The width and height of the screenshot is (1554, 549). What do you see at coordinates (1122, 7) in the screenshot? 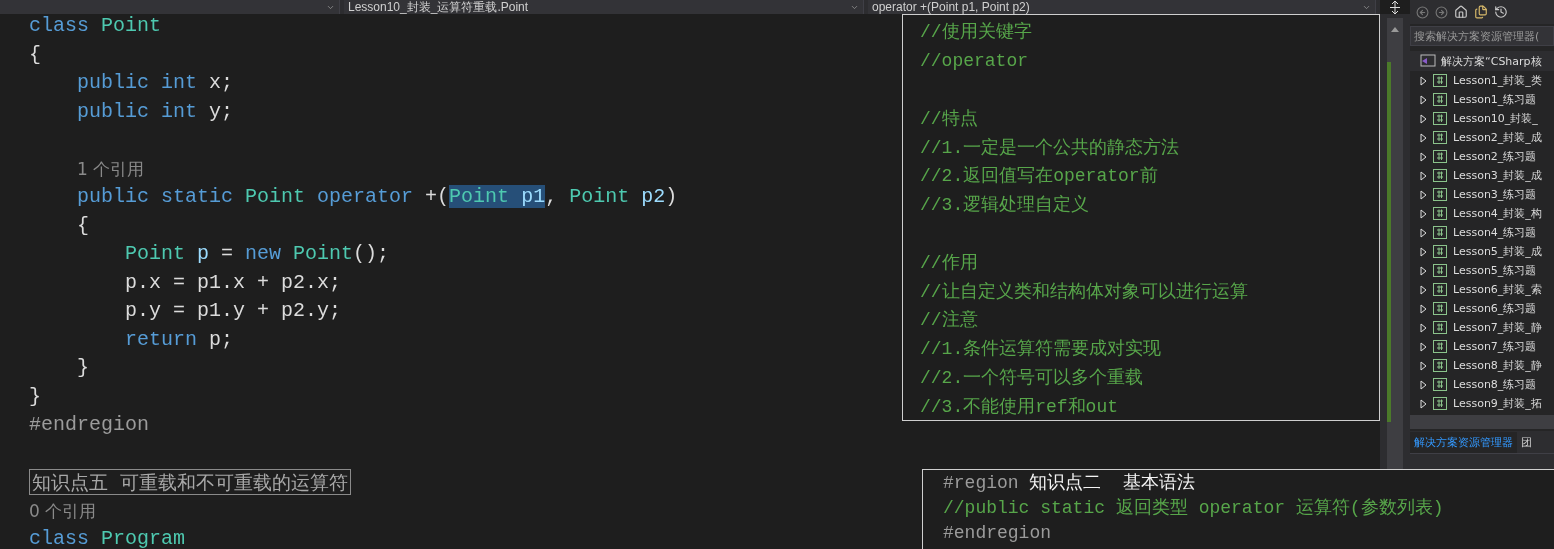
I see `member-dropdown: operator +(Point p1, Point p2)` at bounding box center [1122, 7].